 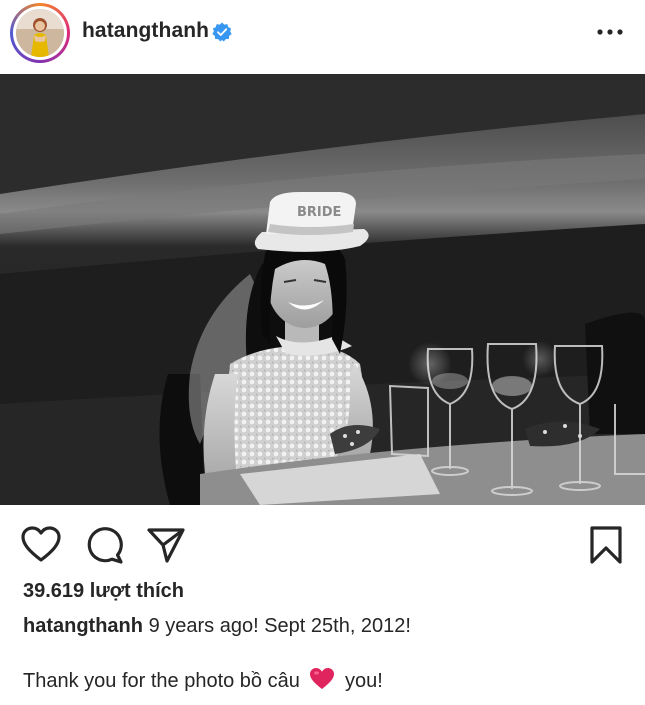 I want to click on action-bar, so click(x=322, y=541).